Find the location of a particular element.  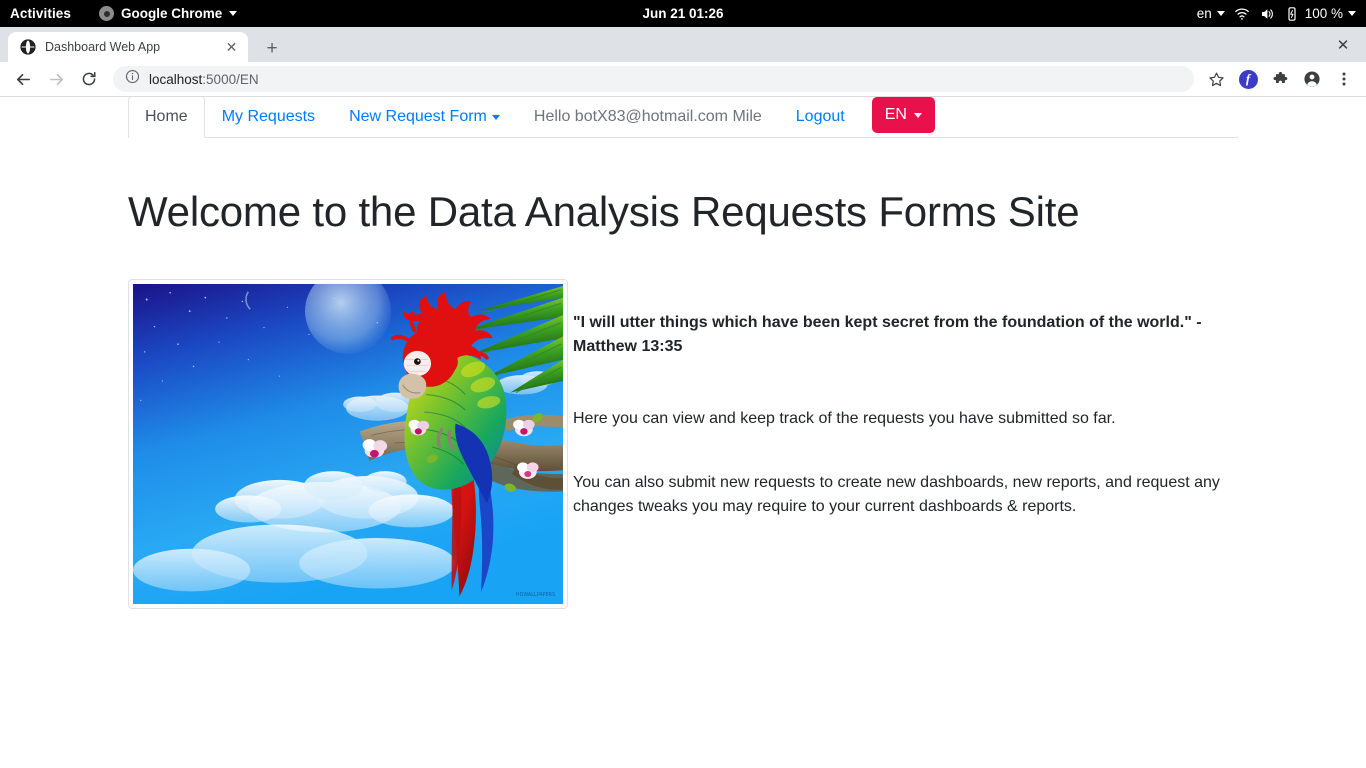

window-close-button: ✕ is located at coordinates (1343, 45).